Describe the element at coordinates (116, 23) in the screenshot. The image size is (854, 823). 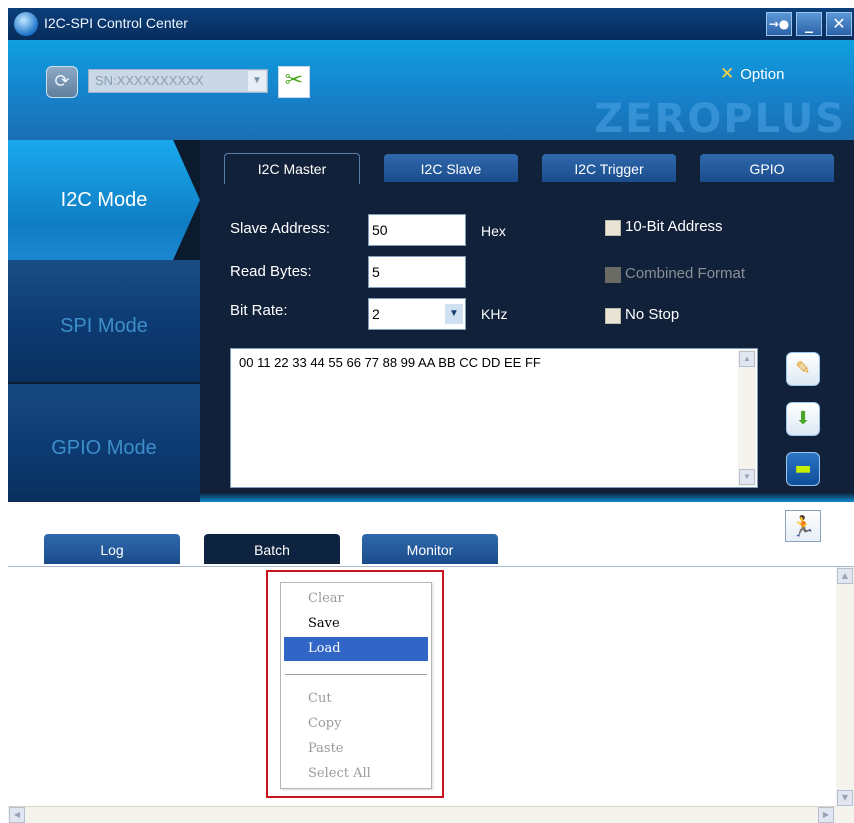
I see `window-title: I2C-SPI Control Center` at that location.